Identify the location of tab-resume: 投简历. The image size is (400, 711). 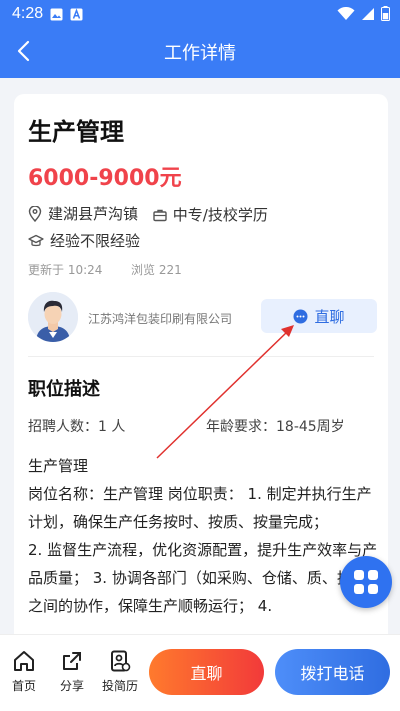
(120, 671).